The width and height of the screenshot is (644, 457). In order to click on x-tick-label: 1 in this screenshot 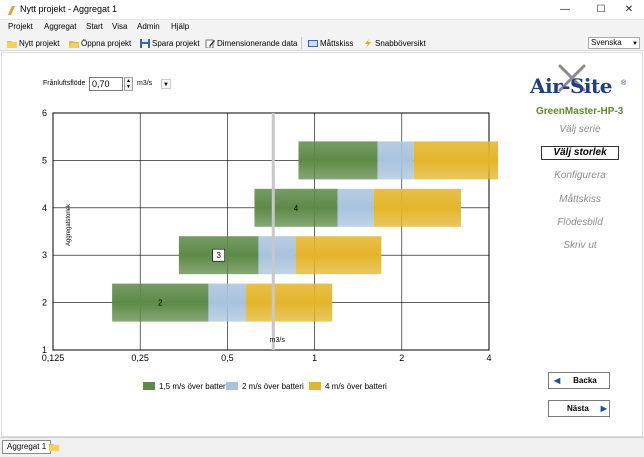, I will do `click(314, 358)`.